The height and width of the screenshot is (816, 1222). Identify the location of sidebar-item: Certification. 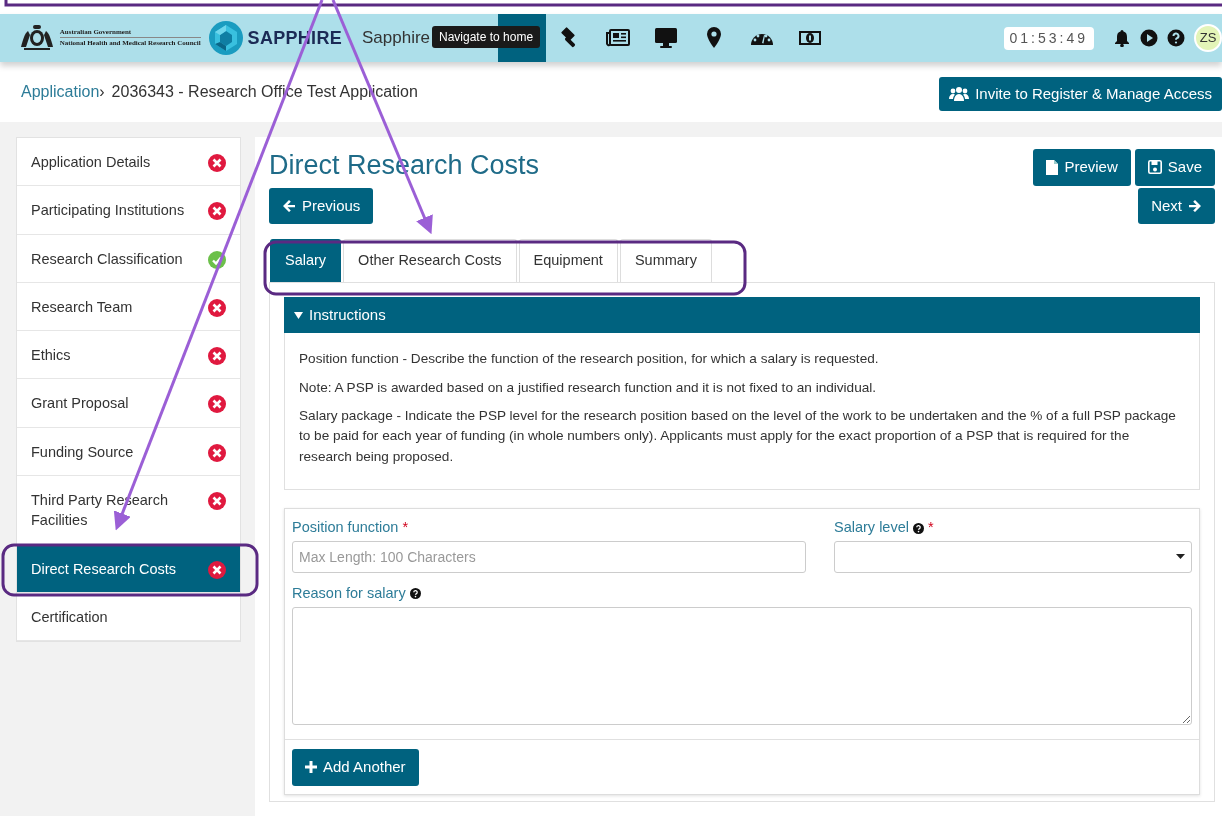
(128, 617).